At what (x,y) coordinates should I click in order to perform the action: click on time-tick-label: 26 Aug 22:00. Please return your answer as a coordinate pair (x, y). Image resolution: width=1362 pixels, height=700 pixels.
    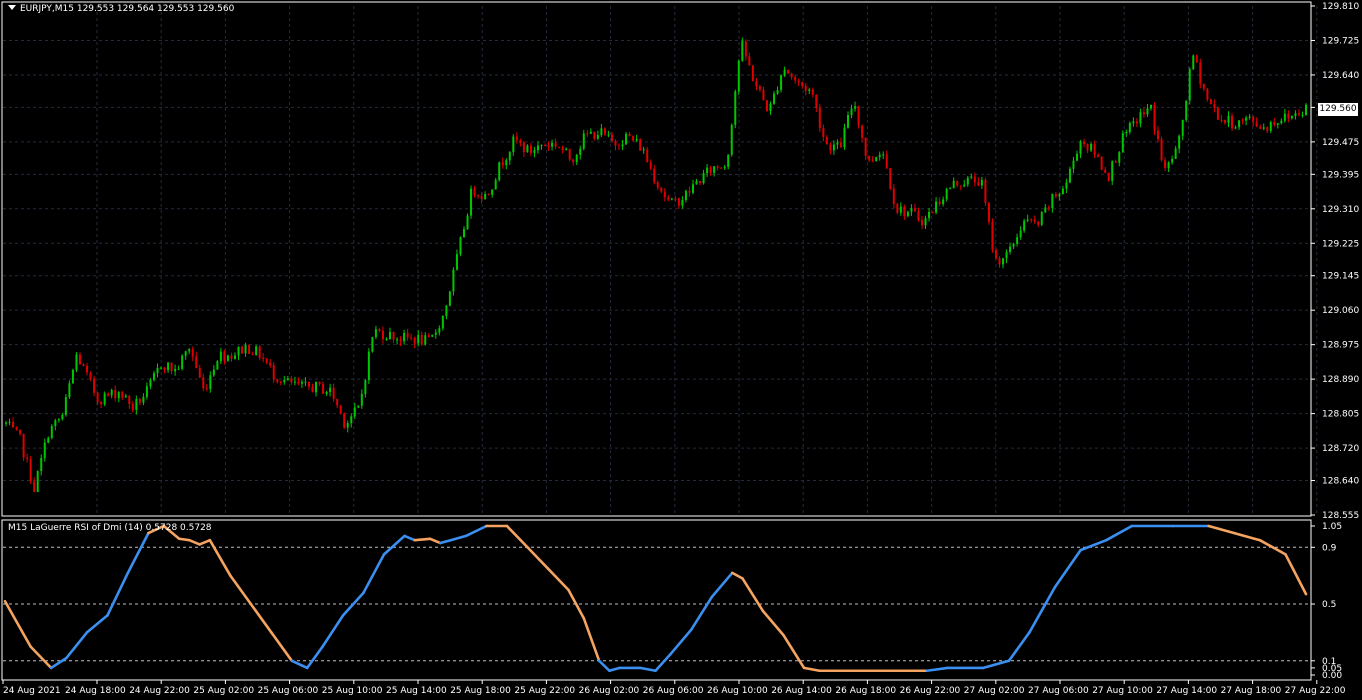
    Looking at the image, I should click on (930, 691).